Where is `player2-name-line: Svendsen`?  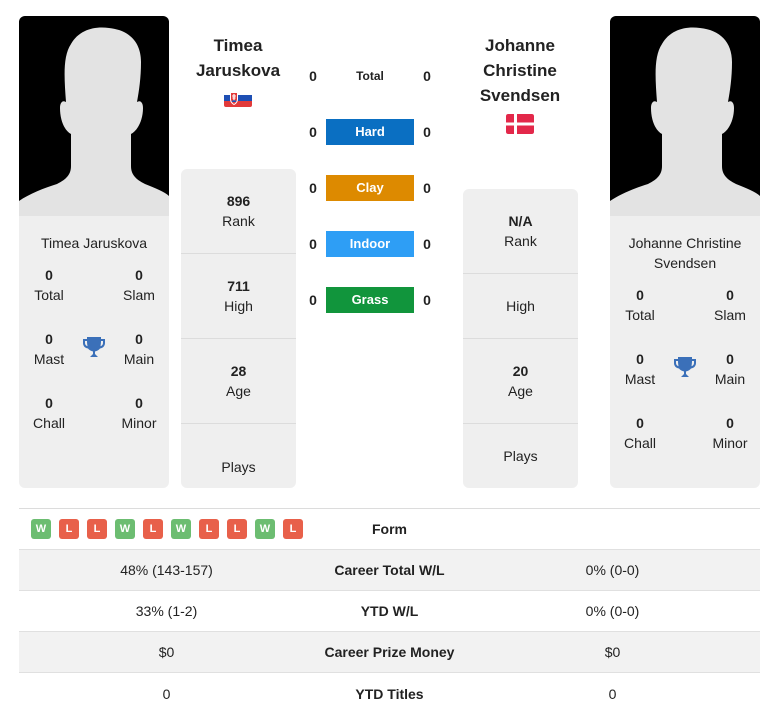 player2-name-line: Svendsen is located at coordinates (520, 95).